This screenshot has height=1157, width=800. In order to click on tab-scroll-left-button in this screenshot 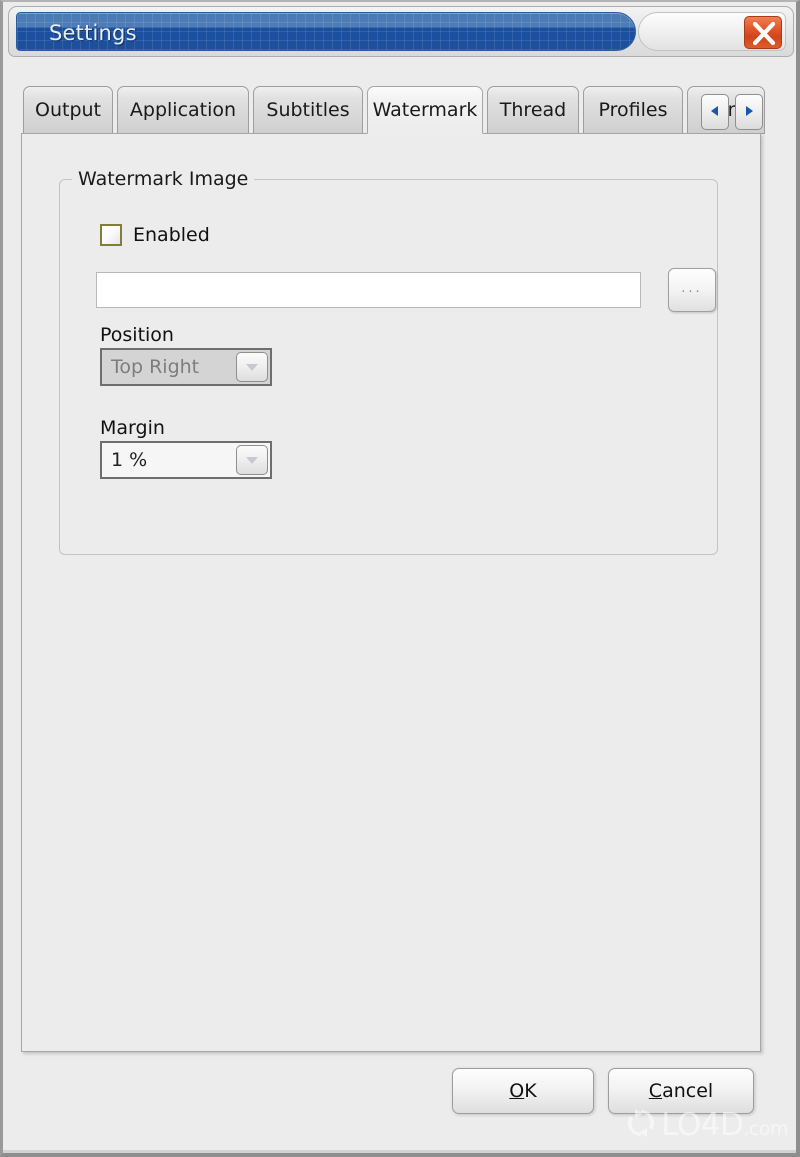, I will do `click(715, 112)`.